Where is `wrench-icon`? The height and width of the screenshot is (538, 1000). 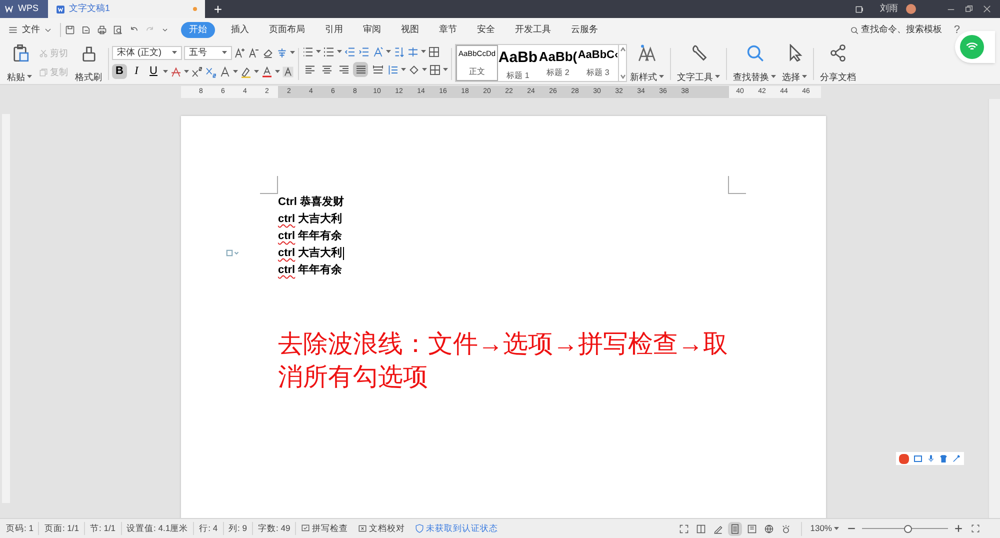 wrench-icon is located at coordinates (956, 458).